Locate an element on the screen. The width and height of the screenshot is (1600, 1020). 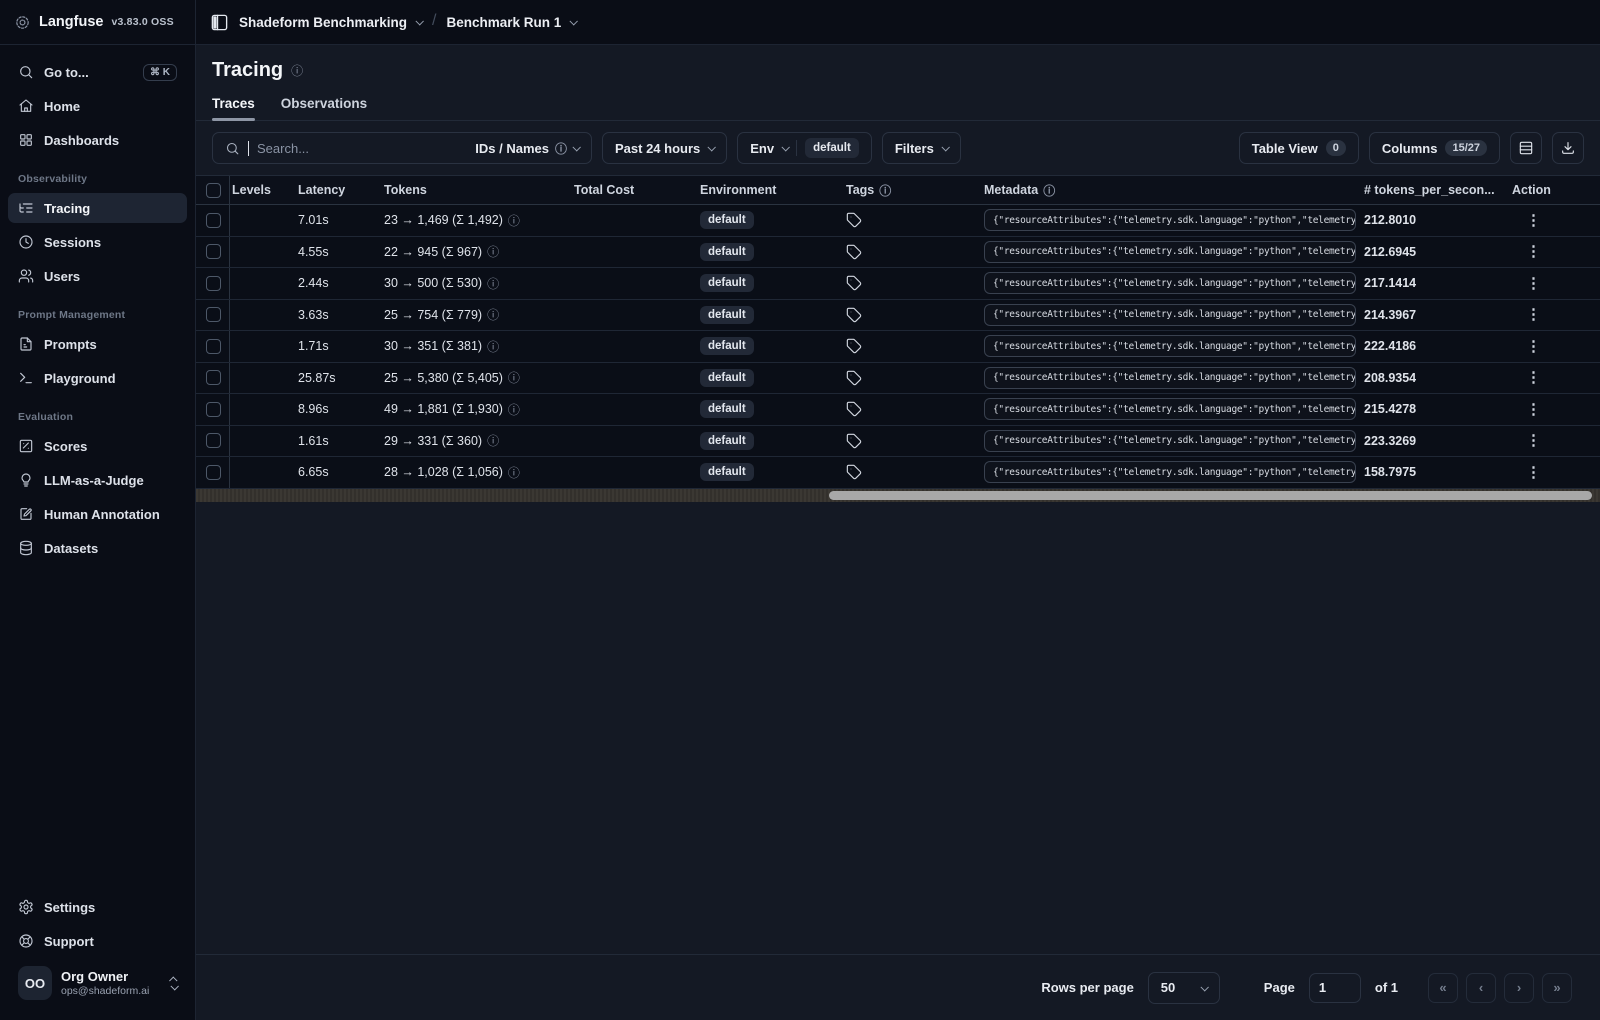
sidebar-item-scores: Scores is located at coordinates (97, 446).